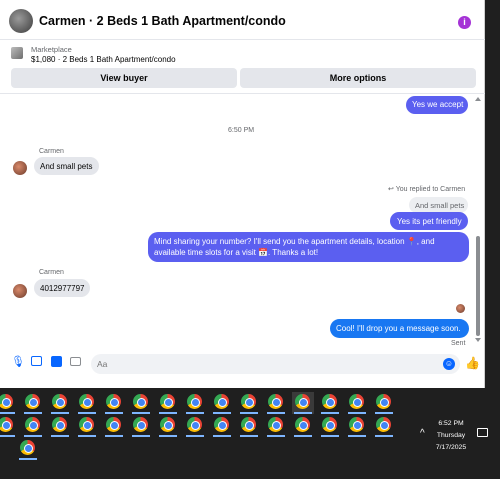 The image size is (500, 479). What do you see at coordinates (449, 364) in the screenshot?
I see `emoji-icon: ☺` at bounding box center [449, 364].